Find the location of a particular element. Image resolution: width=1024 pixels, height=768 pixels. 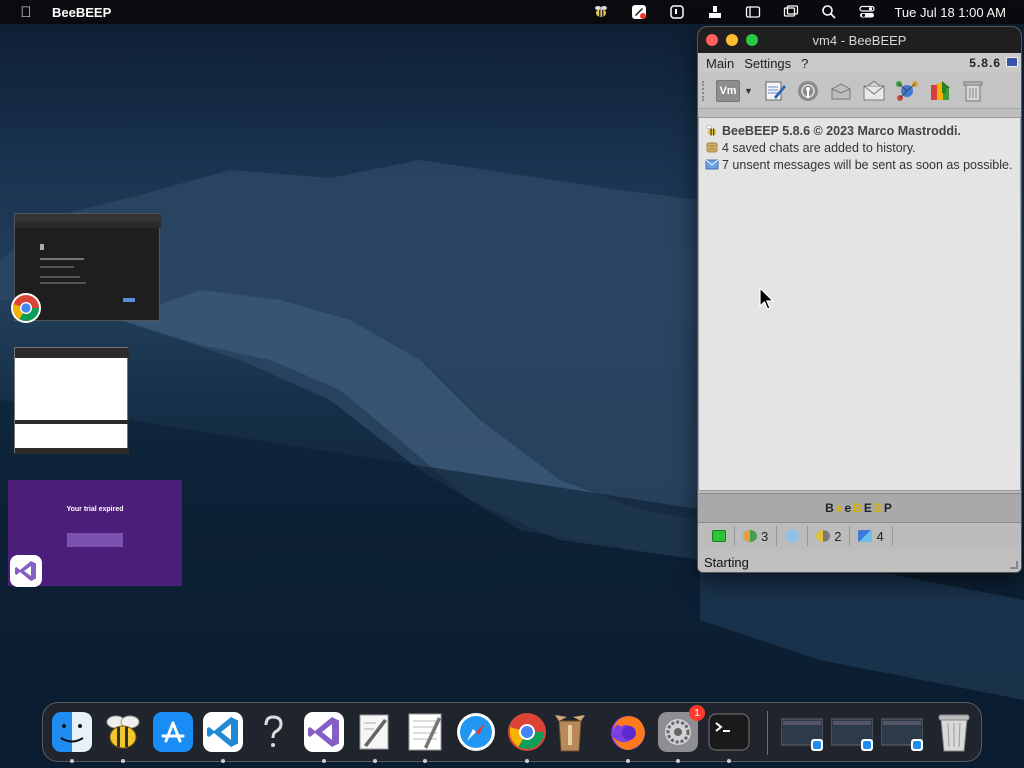

dock-vscode is located at coordinates (223, 732).